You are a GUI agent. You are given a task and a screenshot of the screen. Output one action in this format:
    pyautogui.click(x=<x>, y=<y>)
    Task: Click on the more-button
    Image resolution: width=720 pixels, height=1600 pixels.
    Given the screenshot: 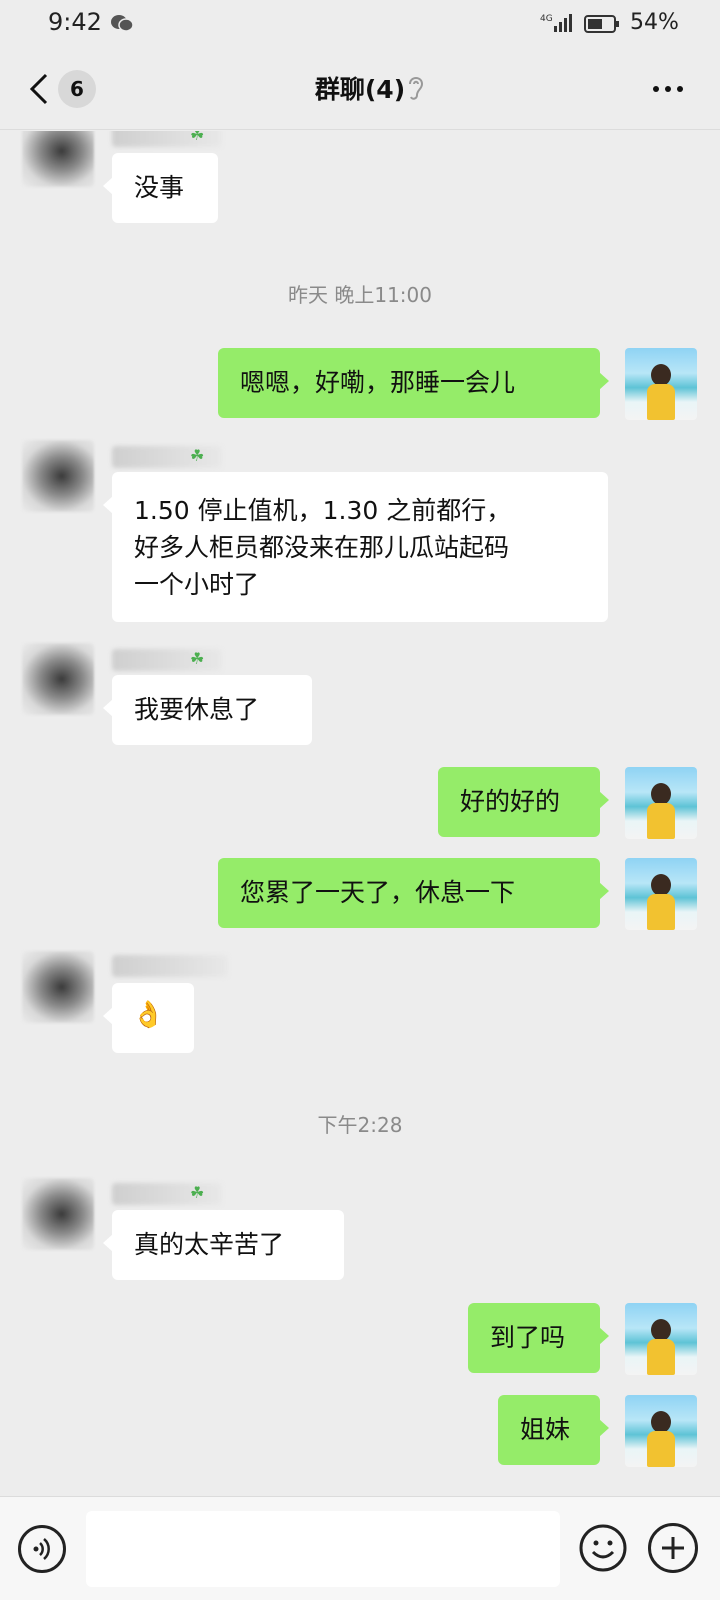 What is the action you would take?
    pyautogui.click(x=668, y=89)
    